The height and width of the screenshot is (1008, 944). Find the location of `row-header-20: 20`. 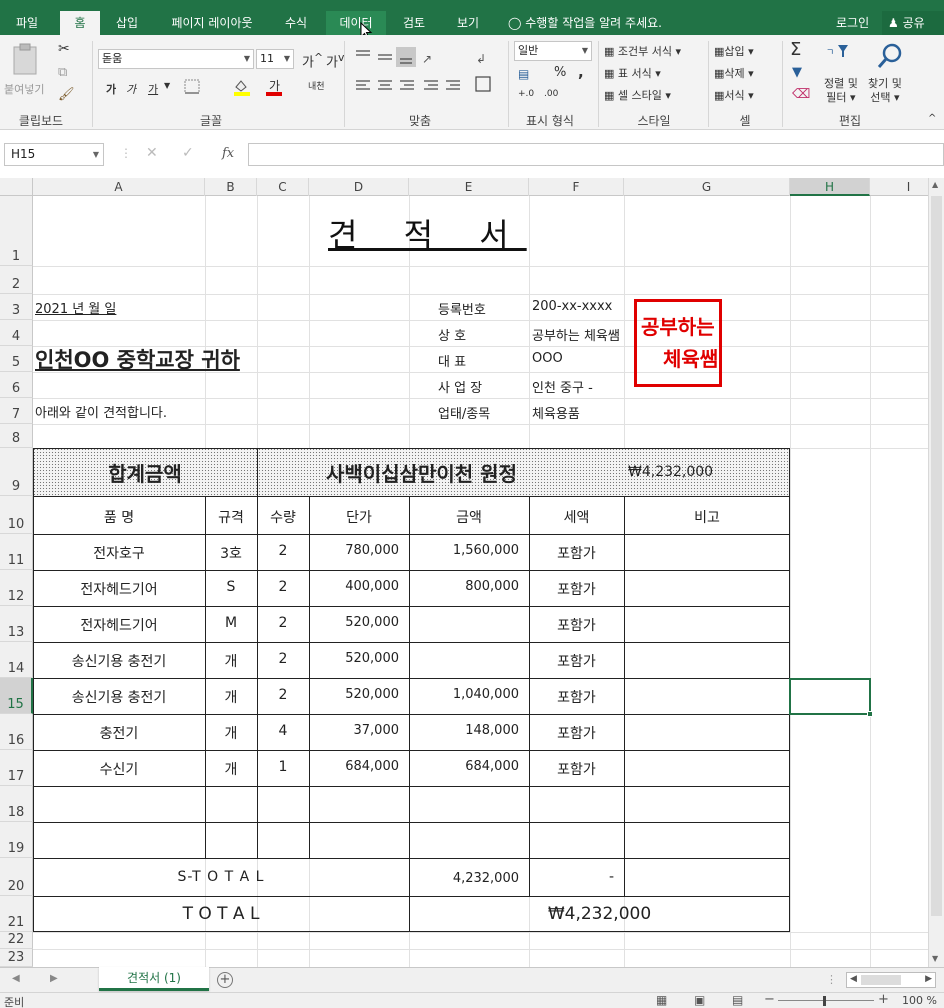

row-header-20: 20 is located at coordinates (16, 877).